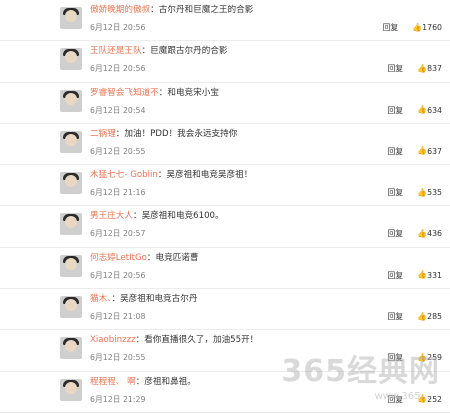  I want to click on like-count: 331, so click(434, 275).